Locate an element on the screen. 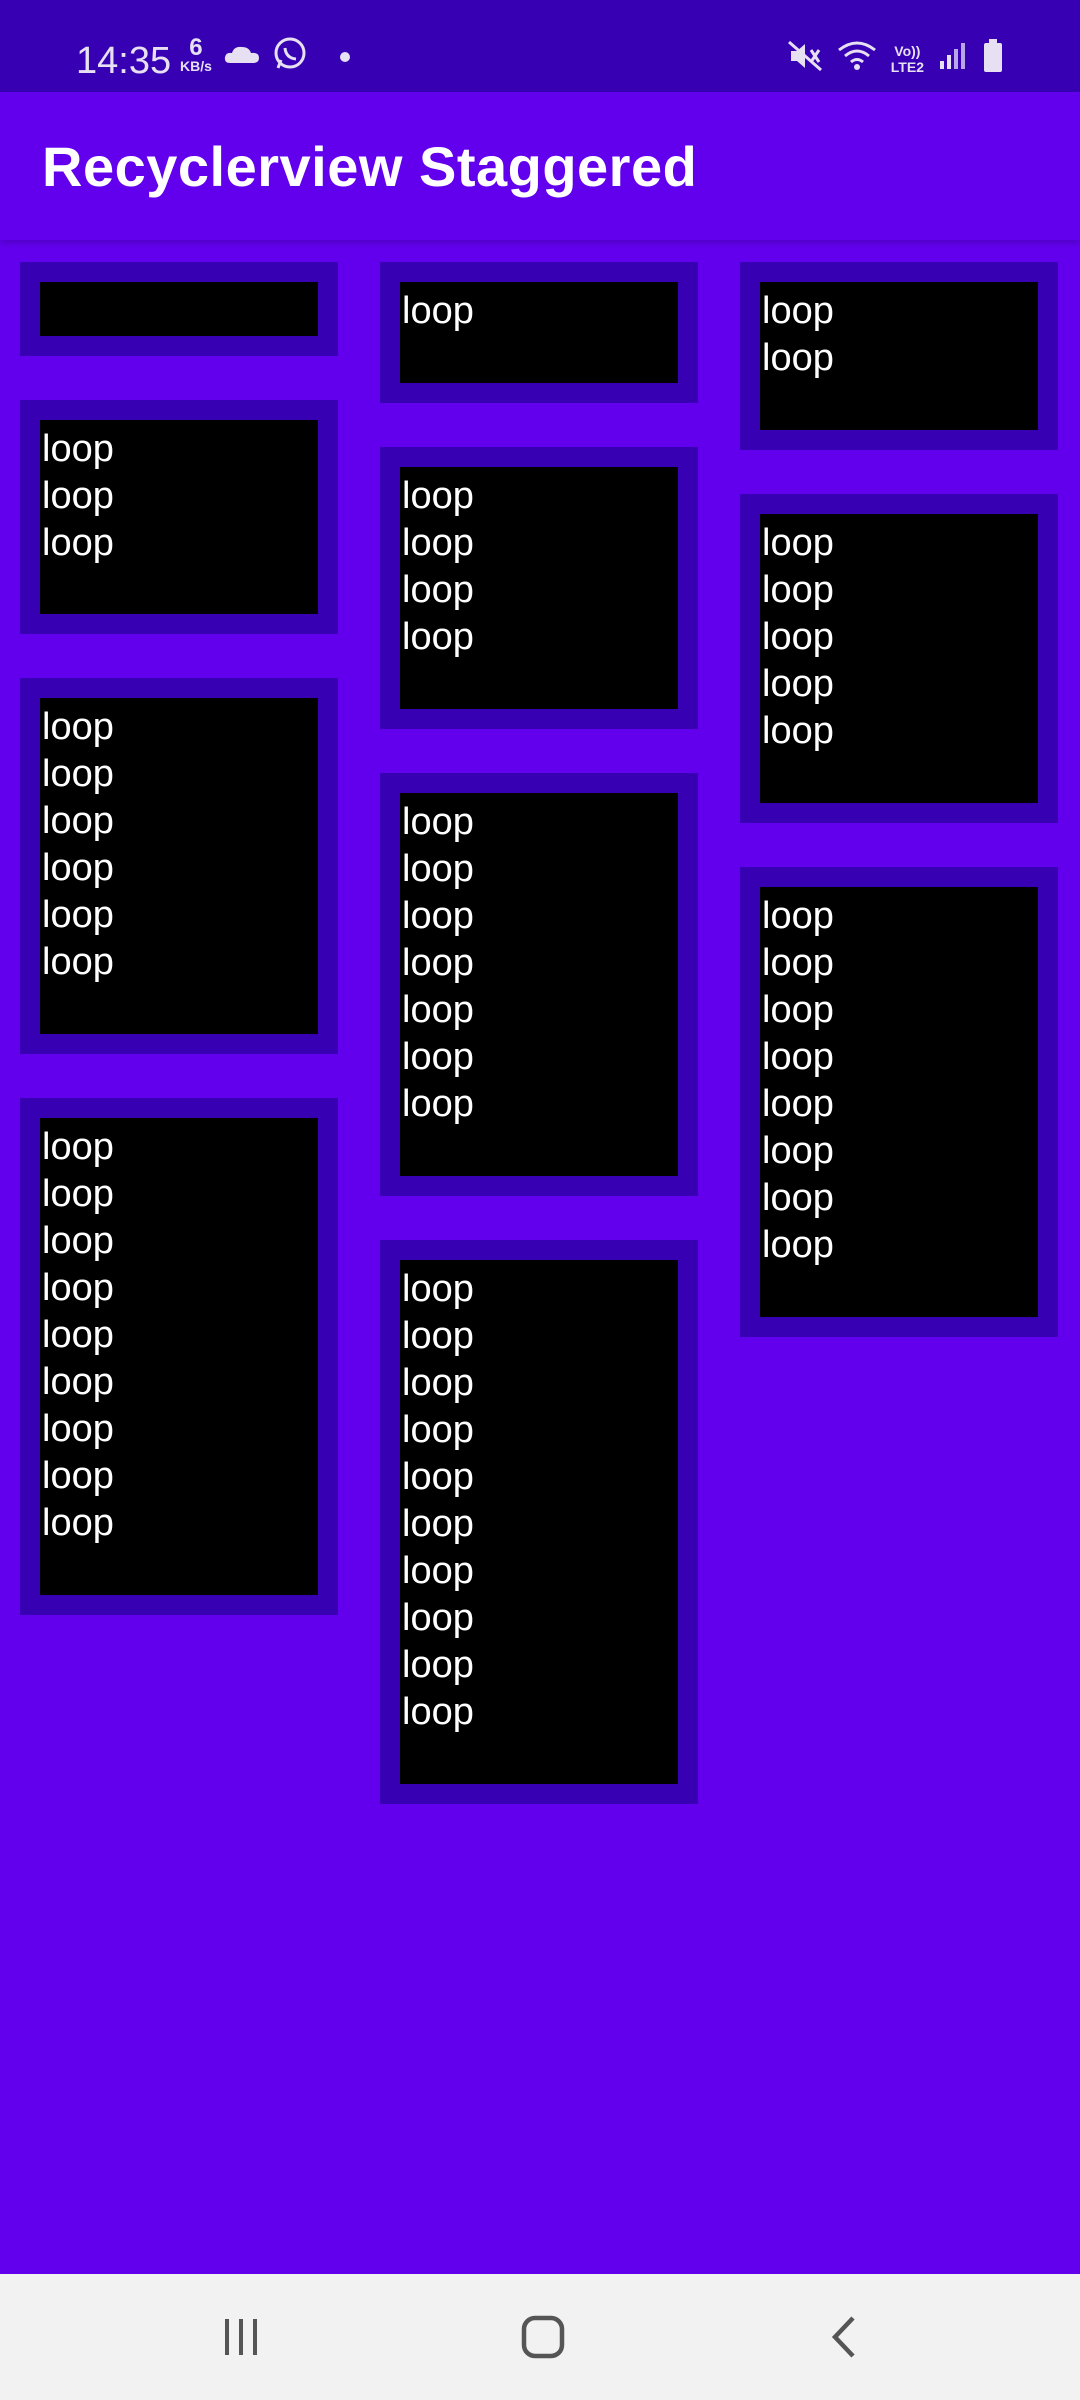 The image size is (1080, 2400). grid-item-content: loop loop loop loop loop is located at coordinates (899, 658).